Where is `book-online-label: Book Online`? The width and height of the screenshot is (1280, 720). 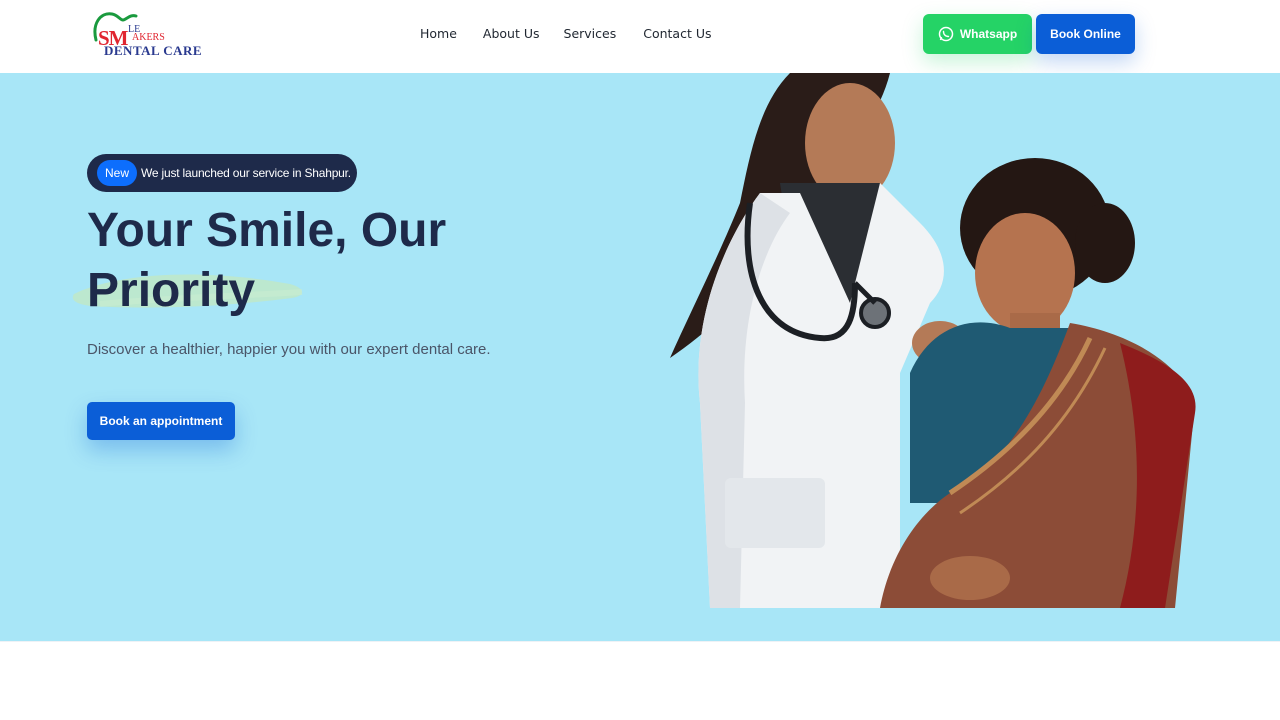 book-online-label: Book Online is located at coordinates (1085, 34).